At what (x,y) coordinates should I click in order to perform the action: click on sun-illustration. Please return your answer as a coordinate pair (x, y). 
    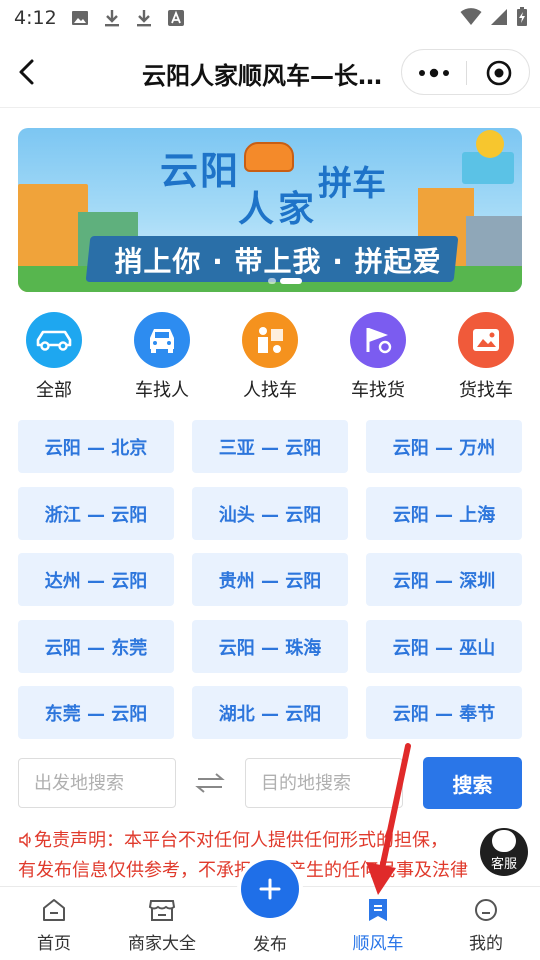
    Looking at the image, I should click on (490, 144).